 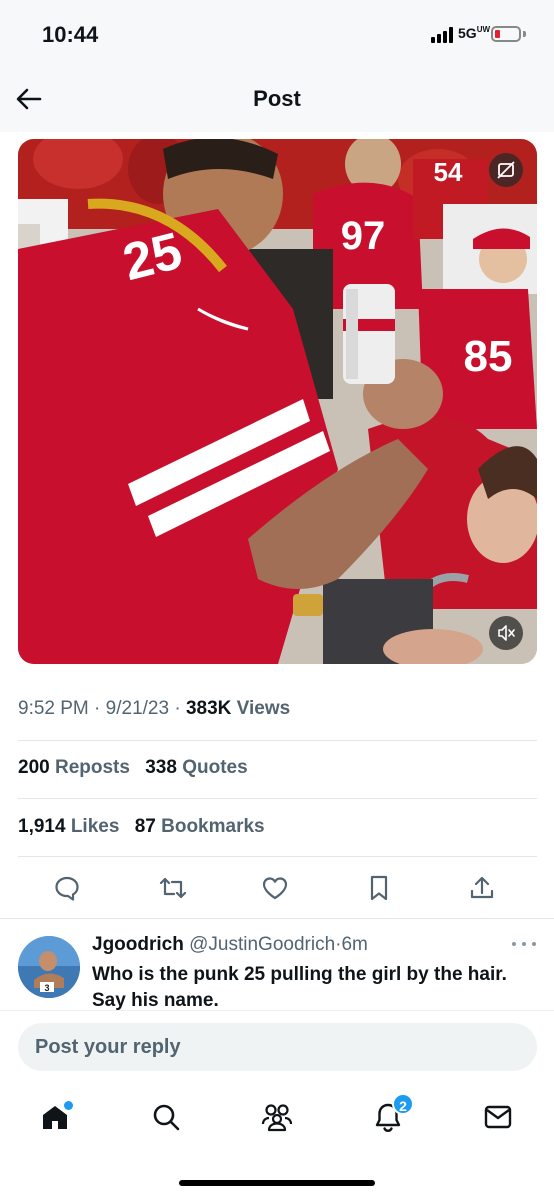 What do you see at coordinates (138, 944) in the screenshot?
I see `reply-author-name: Jgoodrich` at bounding box center [138, 944].